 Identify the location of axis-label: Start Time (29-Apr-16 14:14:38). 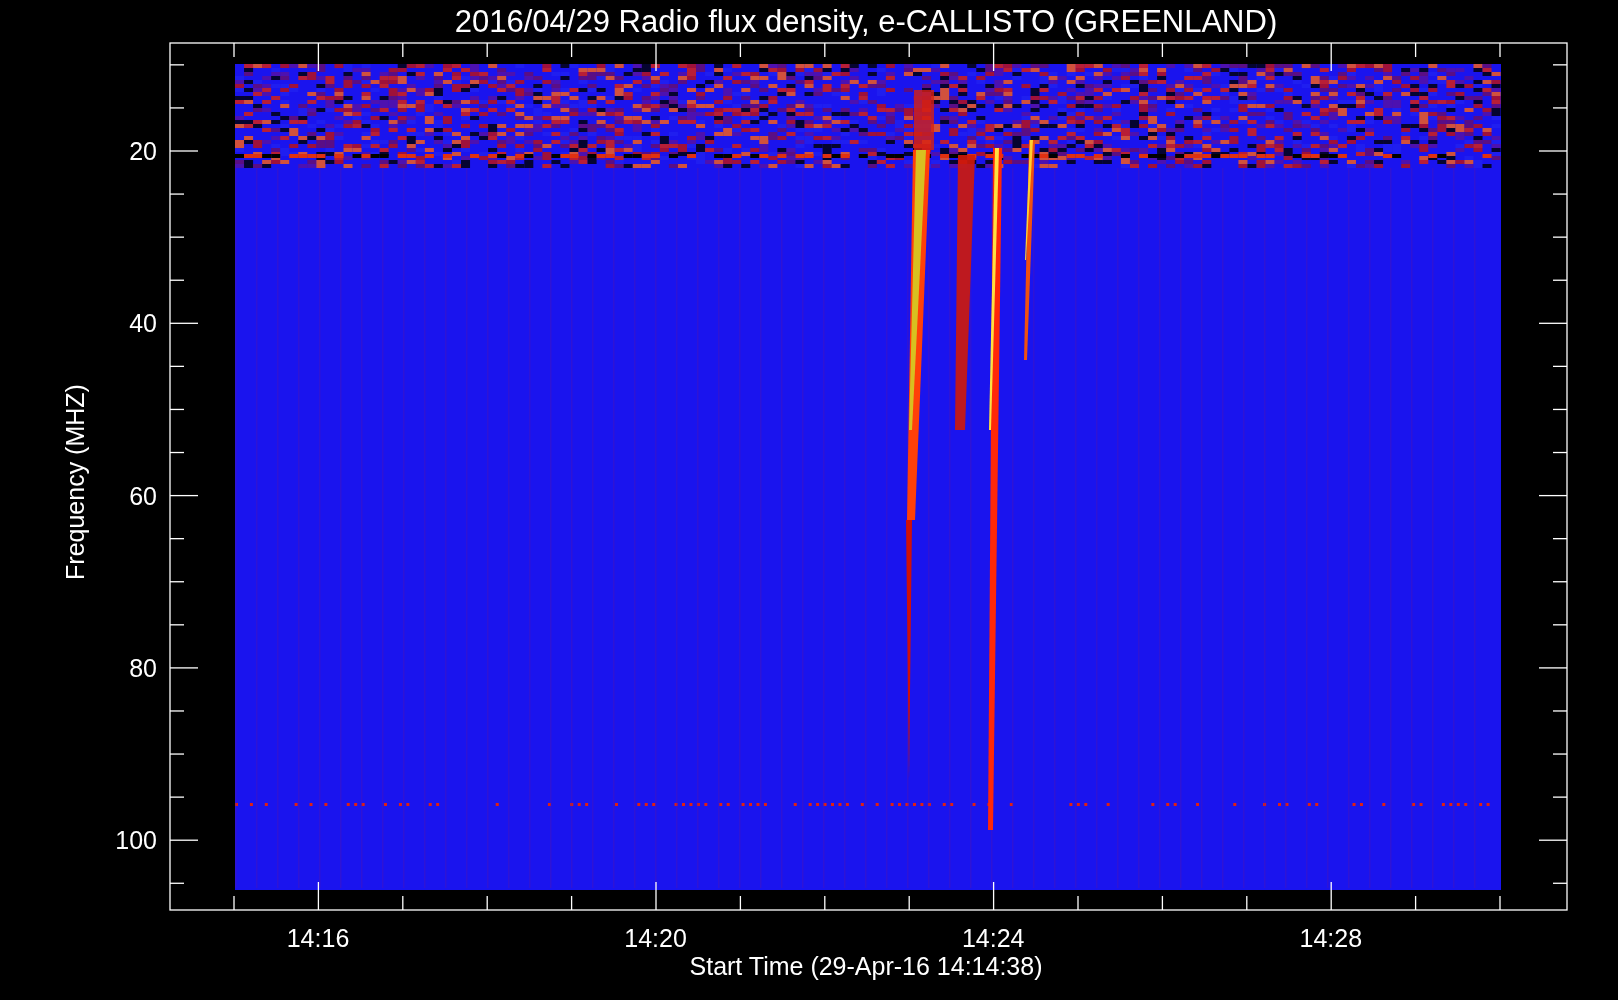
(866, 966).